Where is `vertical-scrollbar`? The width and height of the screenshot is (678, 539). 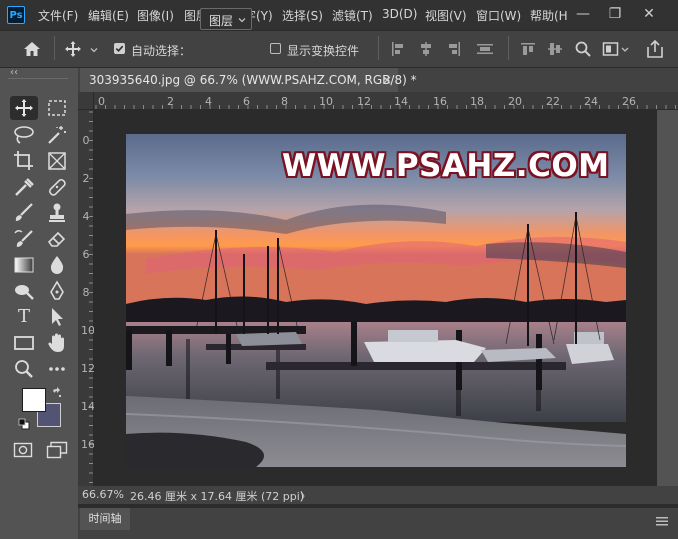 vertical-scrollbar is located at coordinates (667, 298).